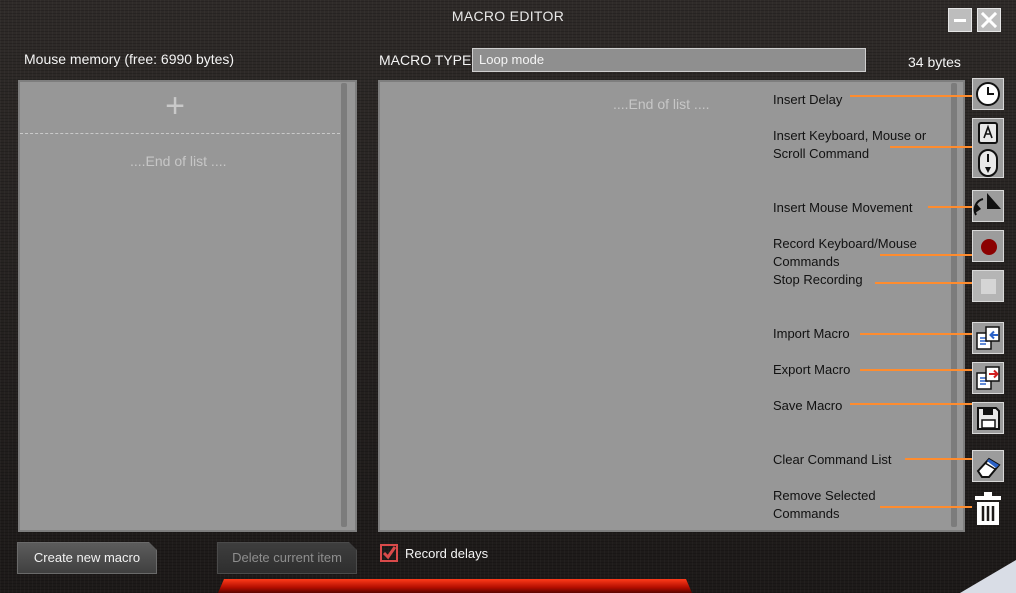 The width and height of the screenshot is (1016, 593). I want to click on save-macro-button, so click(988, 418).